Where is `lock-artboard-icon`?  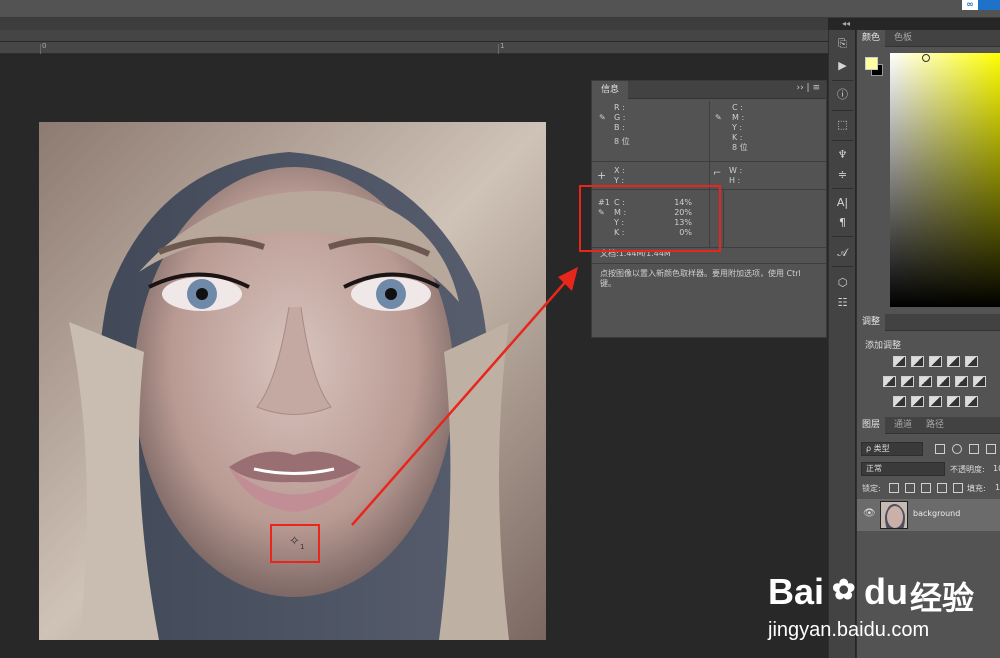
lock-artboard-icon is located at coordinates (942, 488).